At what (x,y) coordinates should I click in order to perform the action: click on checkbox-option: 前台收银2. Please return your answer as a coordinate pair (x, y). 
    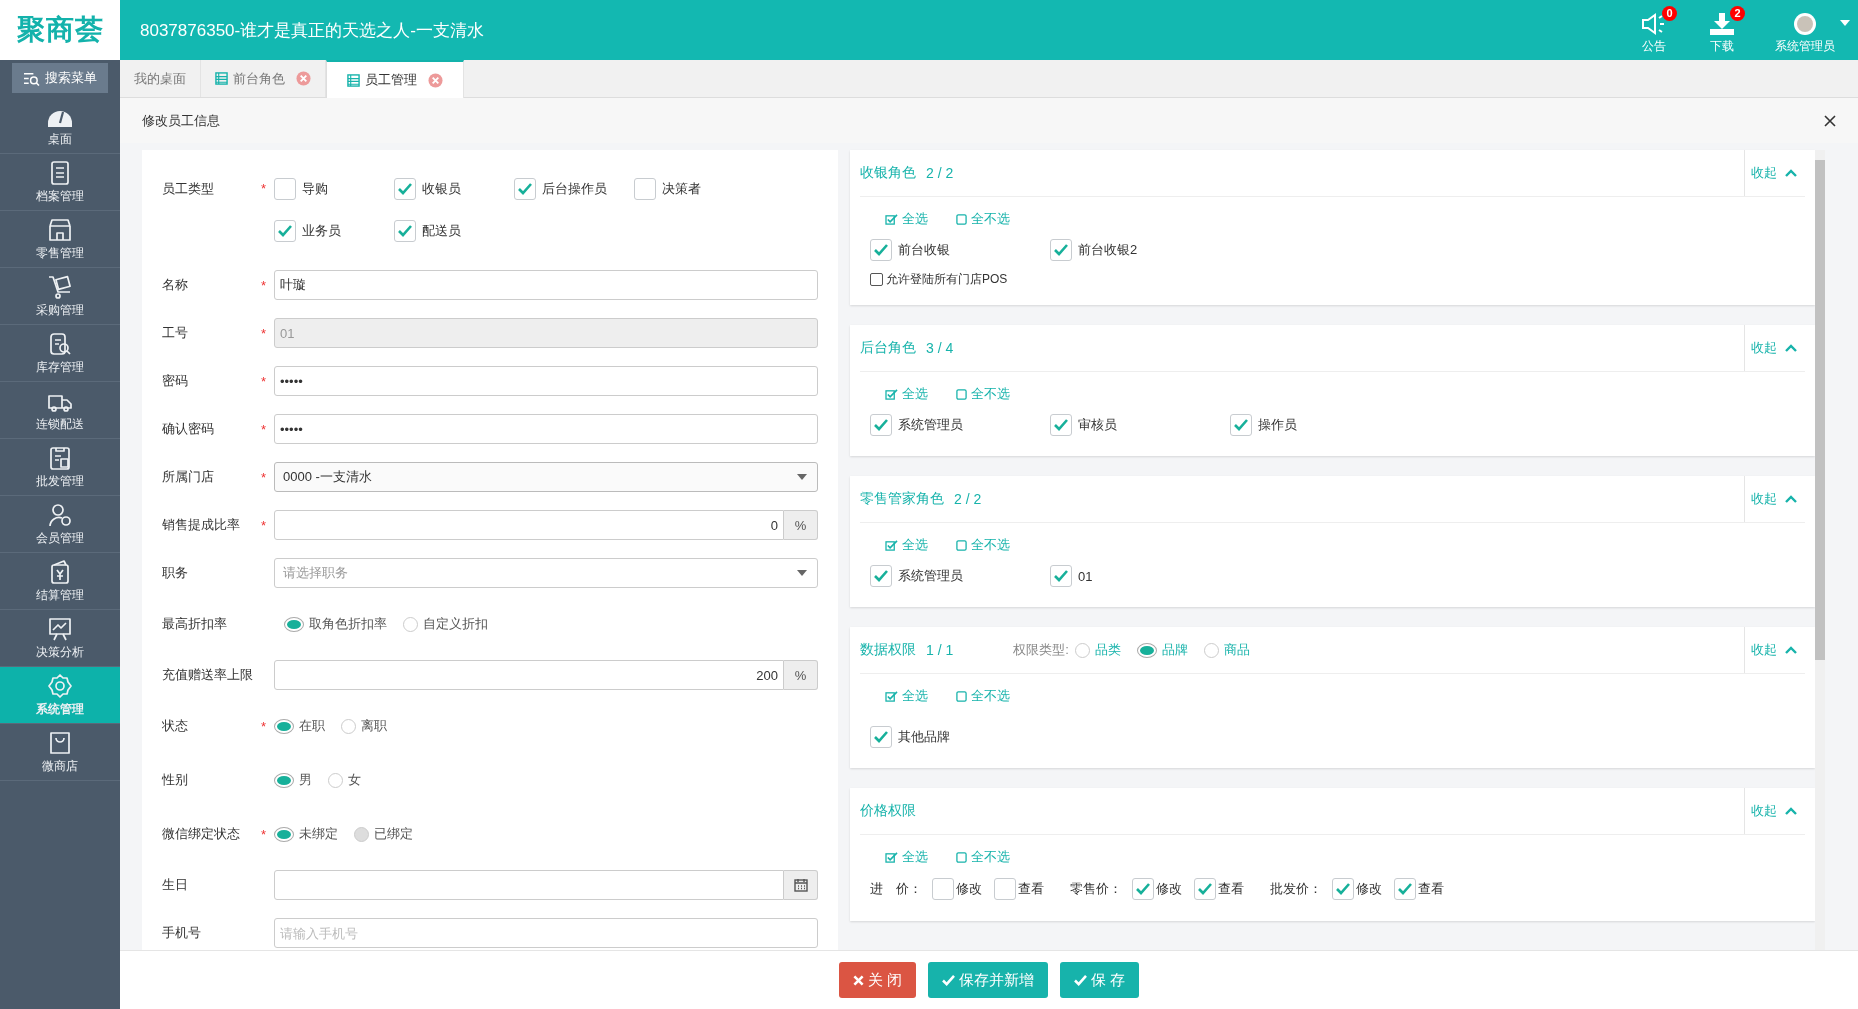
    Looking at the image, I should click on (1140, 250).